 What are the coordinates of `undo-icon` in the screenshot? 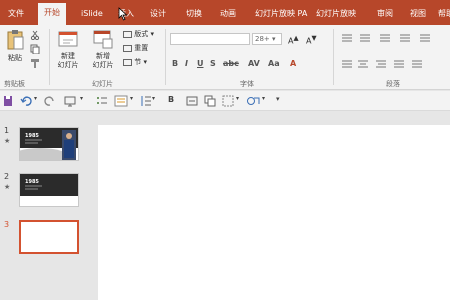 It's located at (26, 101).